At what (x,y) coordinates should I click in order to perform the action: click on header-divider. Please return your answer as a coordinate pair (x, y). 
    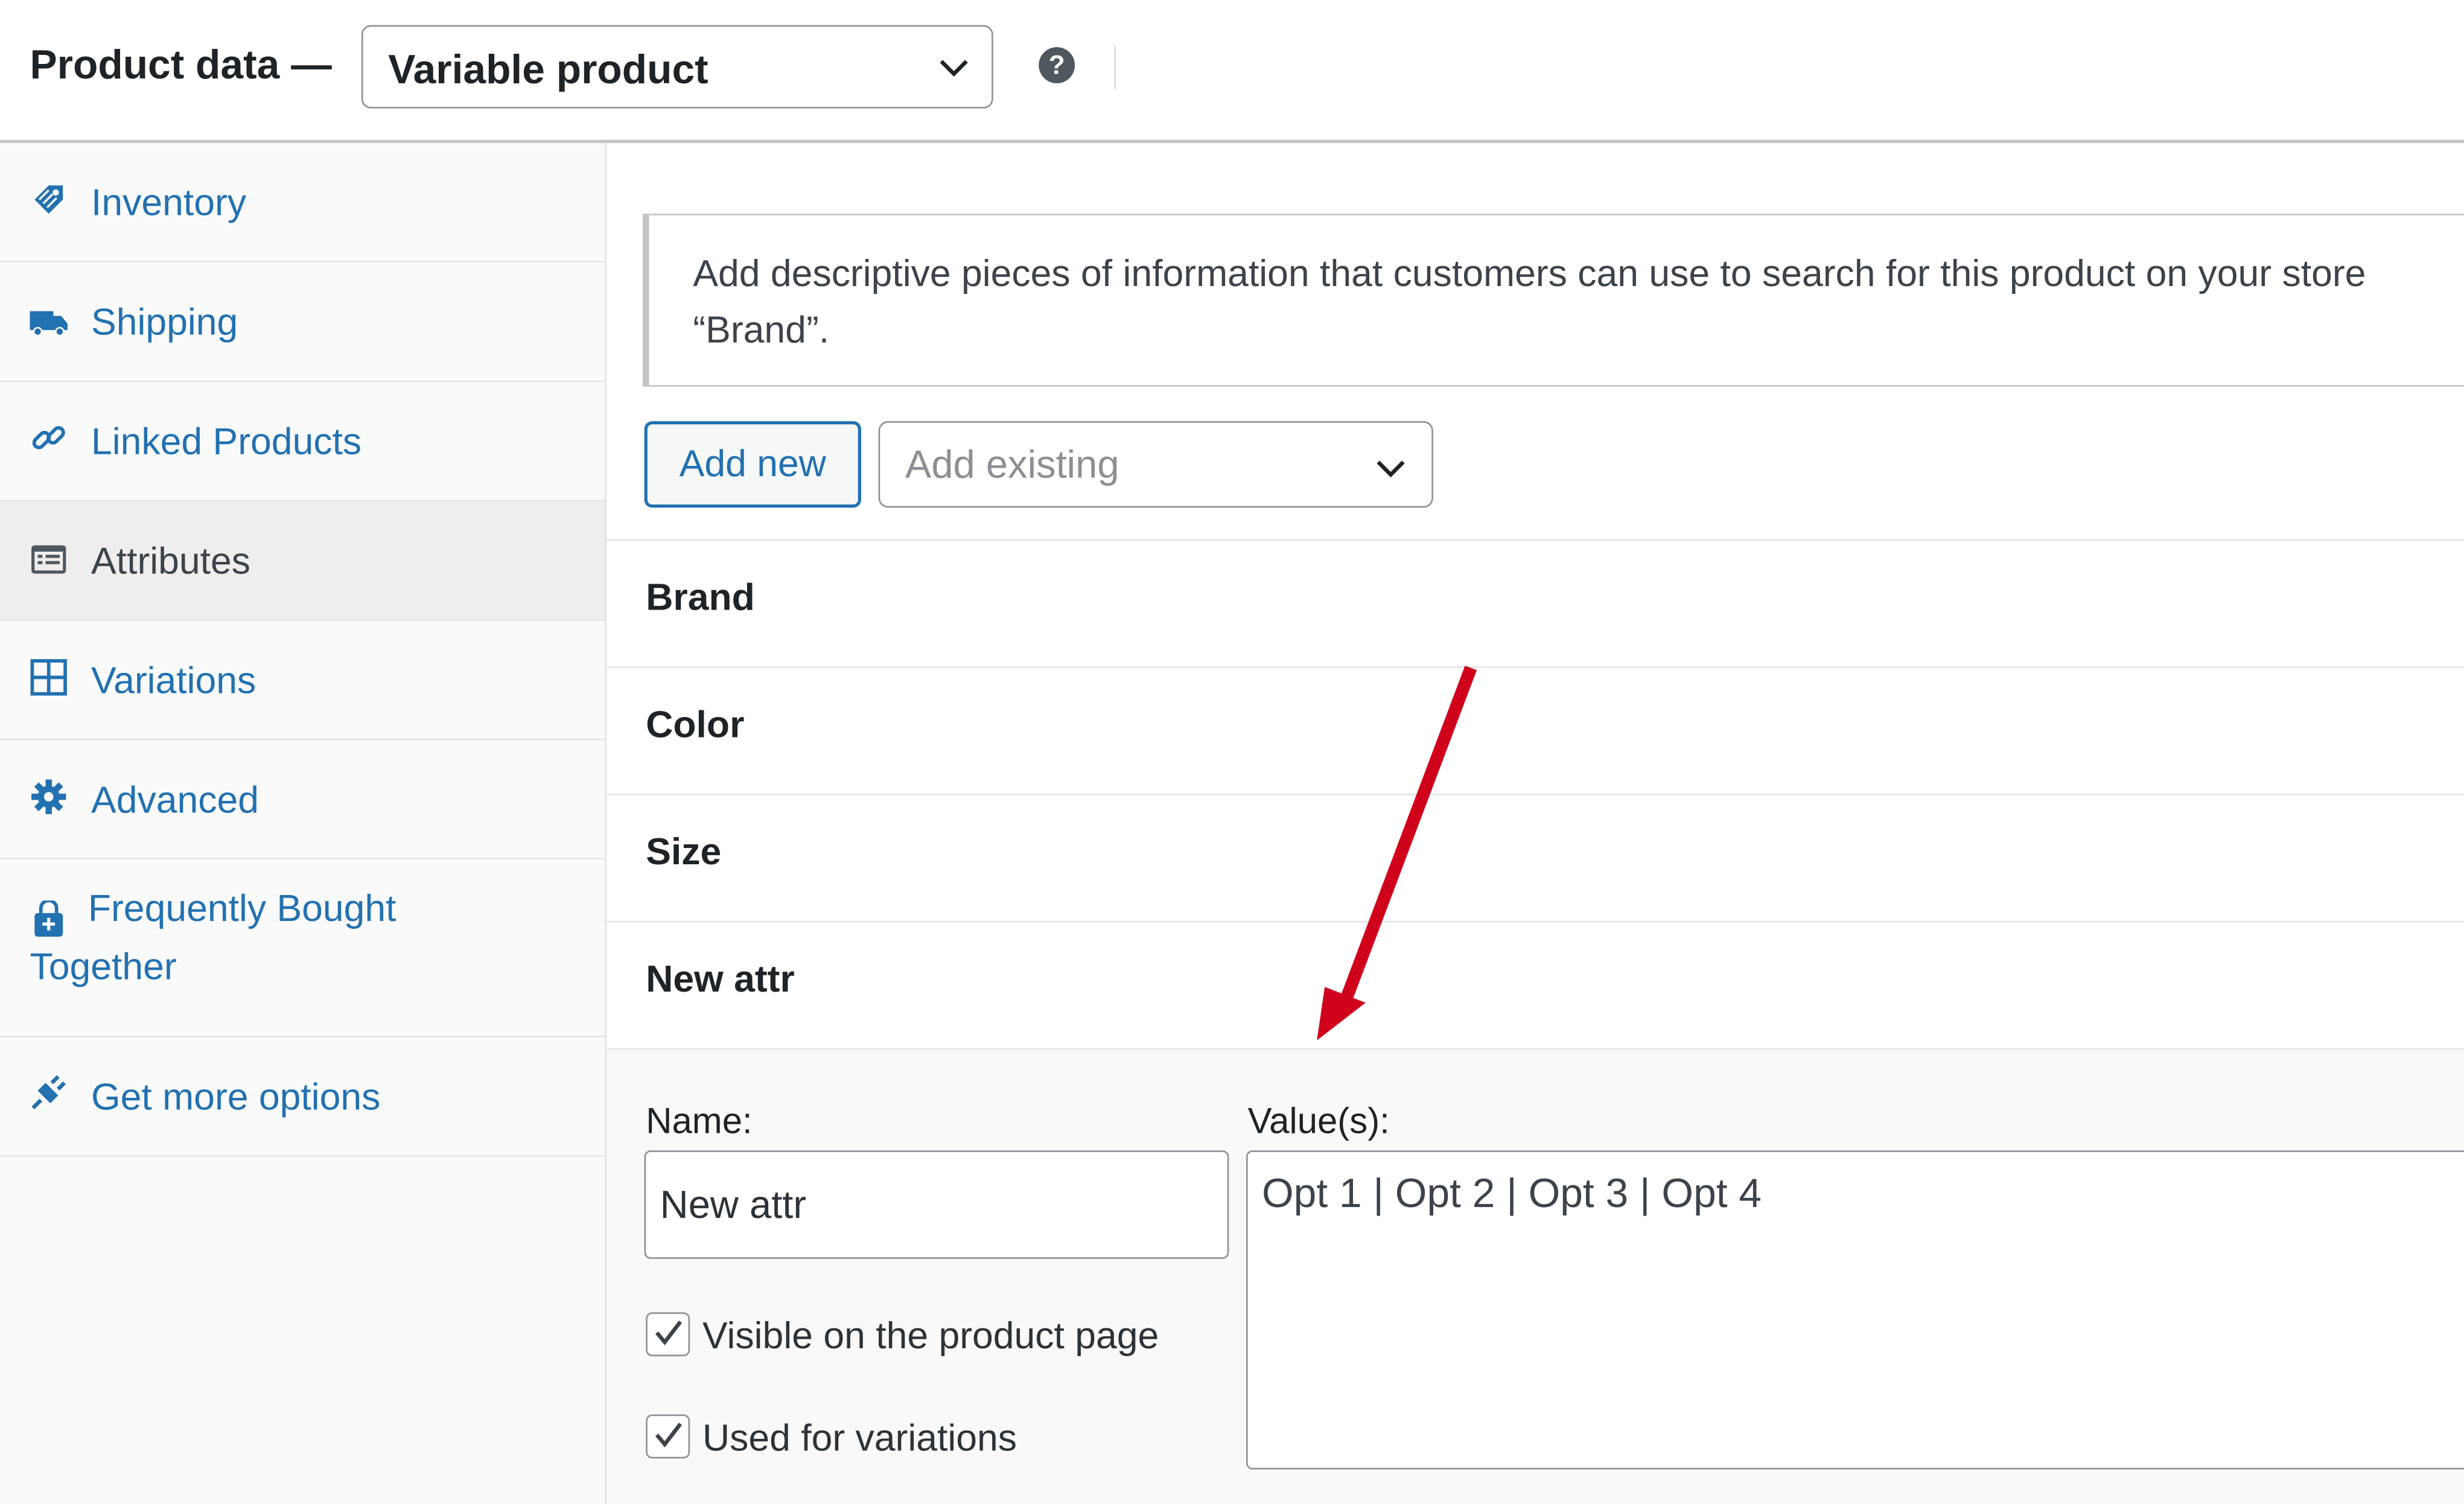
    Looking at the image, I should click on (1115, 67).